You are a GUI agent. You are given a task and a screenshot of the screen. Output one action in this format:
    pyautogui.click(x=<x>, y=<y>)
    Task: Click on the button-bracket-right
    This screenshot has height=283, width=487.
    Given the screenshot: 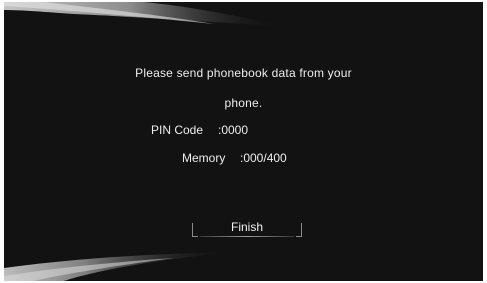 What is the action you would take?
    pyautogui.click(x=299, y=230)
    